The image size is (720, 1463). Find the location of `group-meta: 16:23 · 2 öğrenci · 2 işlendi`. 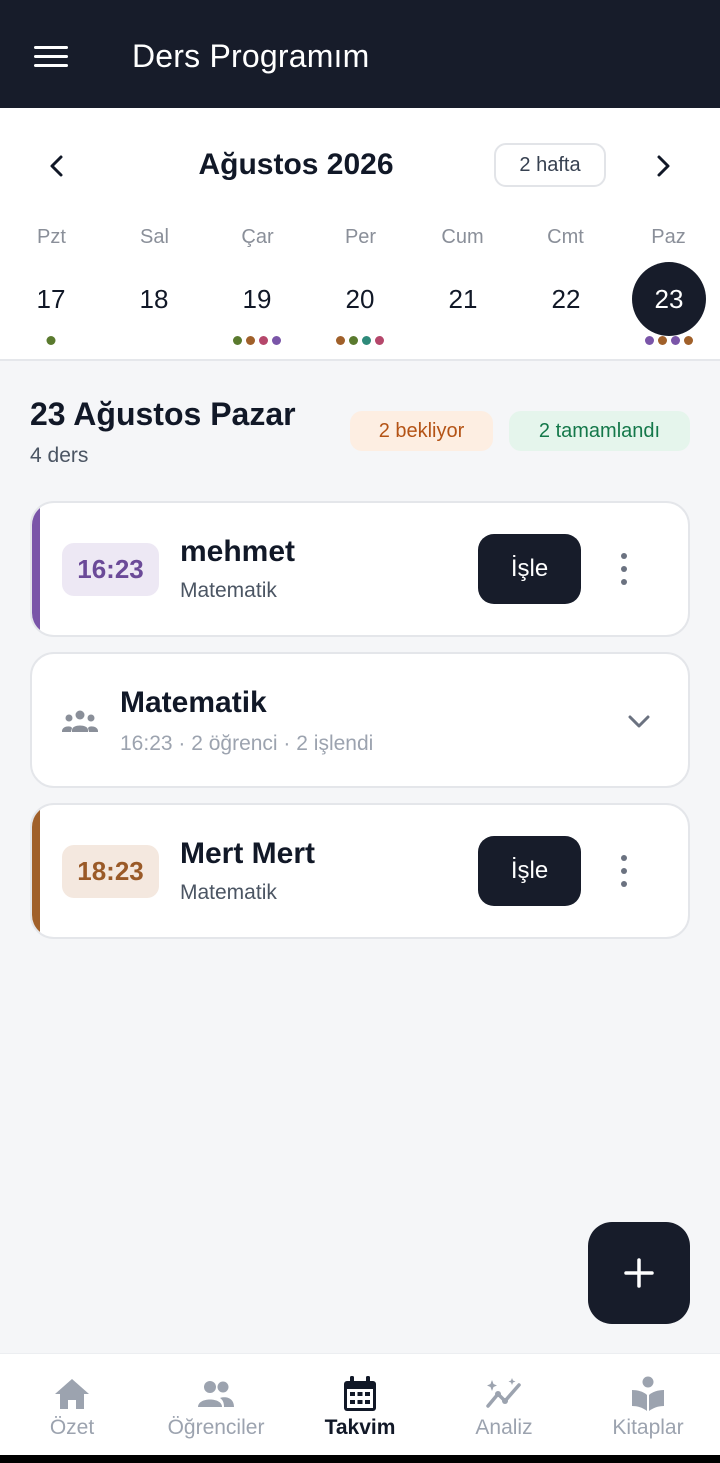

group-meta: 16:23 · 2 öğrenci · 2 işlendi is located at coordinates (247, 743).